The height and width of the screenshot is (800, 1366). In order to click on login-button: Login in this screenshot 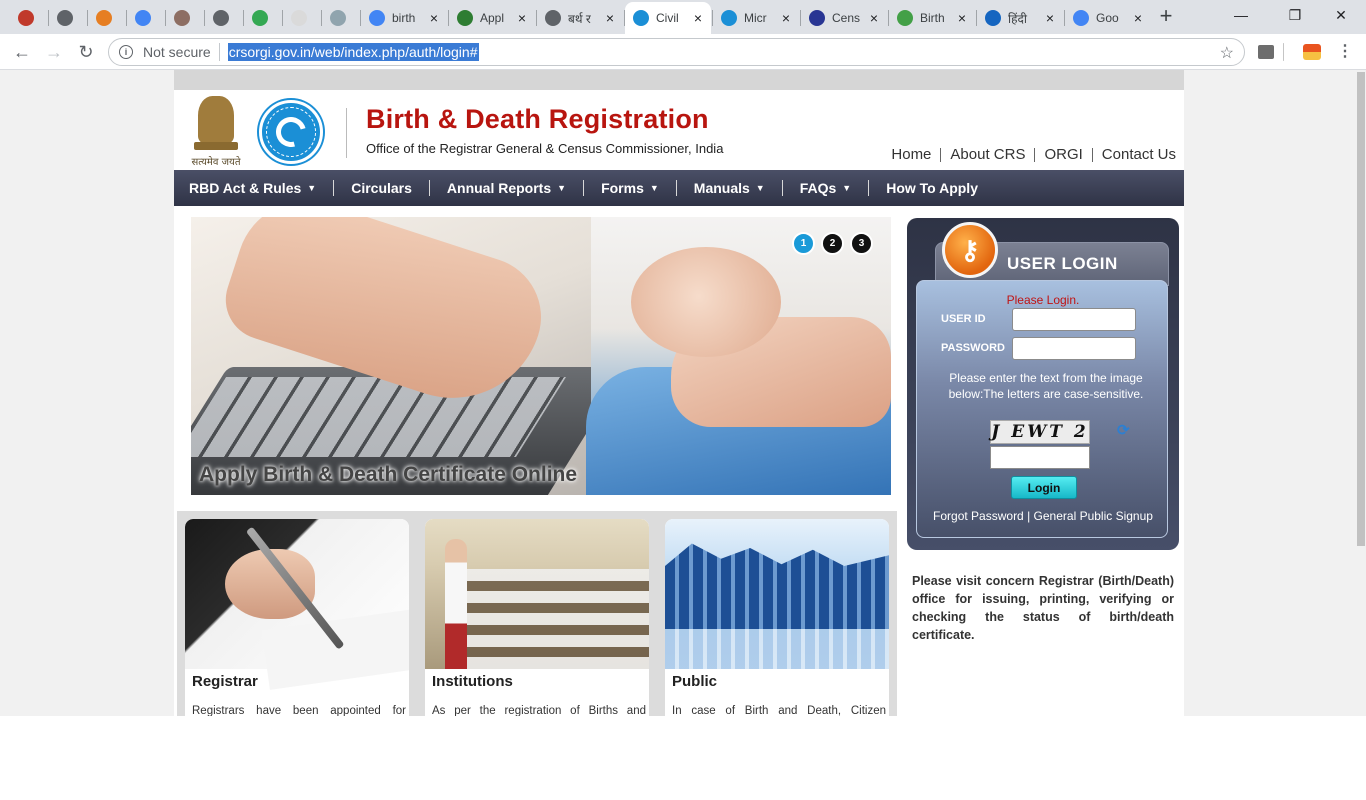, I will do `click(1044, 487)`.